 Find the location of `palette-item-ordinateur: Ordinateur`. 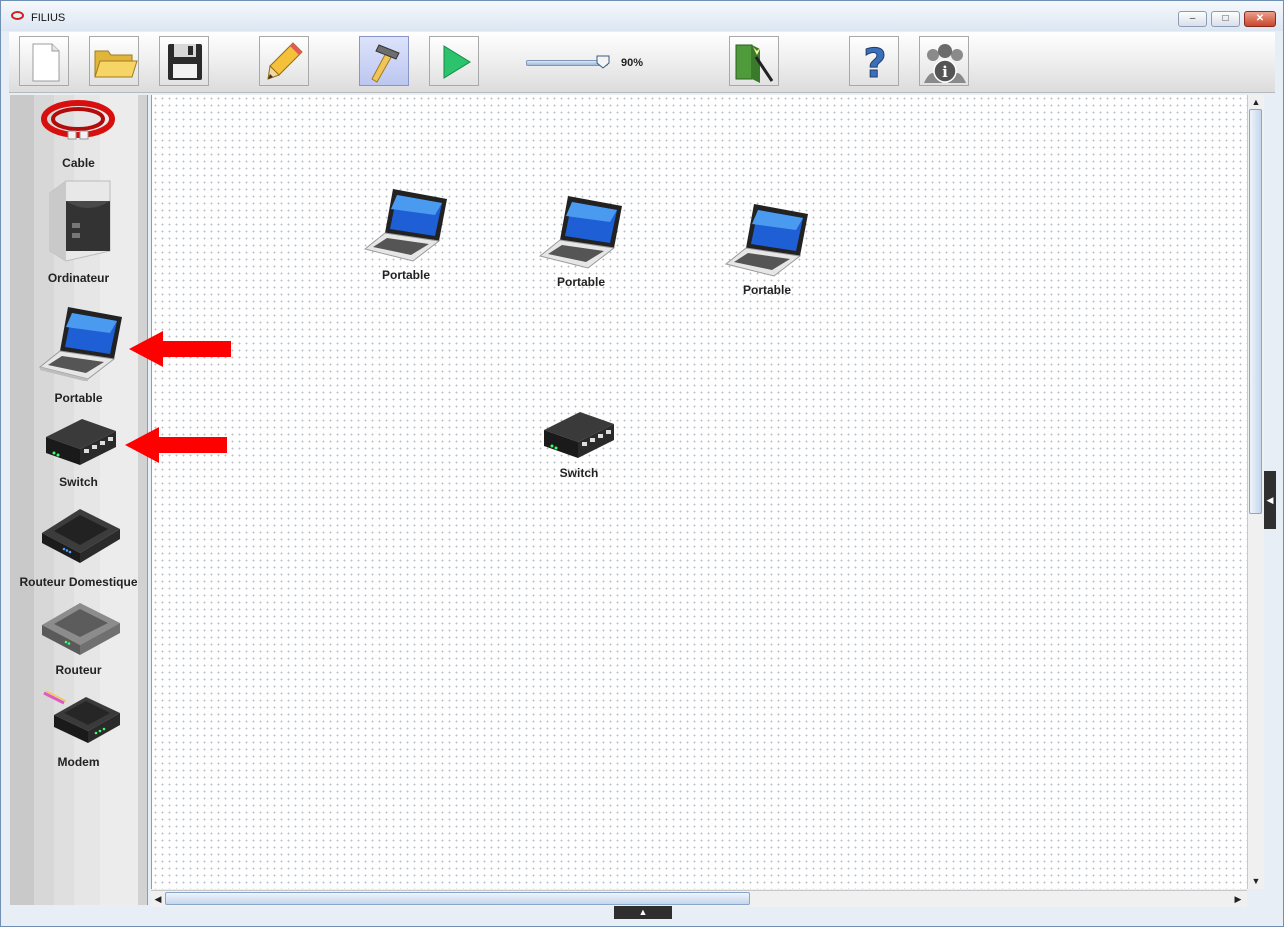

palette-item-ordinateur: Ordinateur is located at coordinates (78, 227).